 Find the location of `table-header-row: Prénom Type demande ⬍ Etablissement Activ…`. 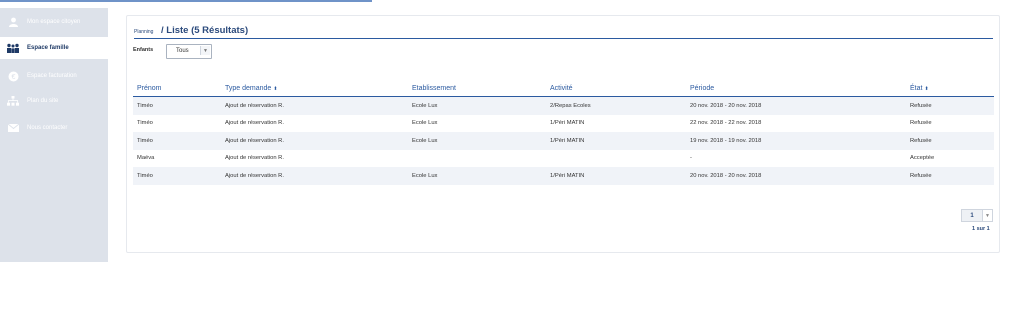

table-header-row: Prénom Type demande ⬍ Etablissement Activ… is located at coordinates (563, 90).